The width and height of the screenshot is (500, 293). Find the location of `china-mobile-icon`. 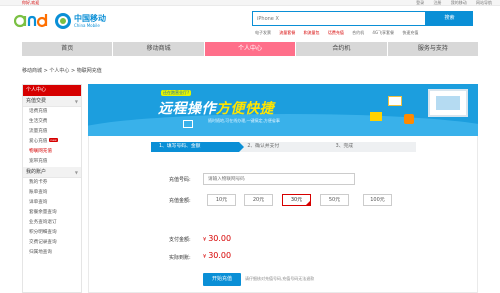

china-mobile-icon is located at coordinates (63, 21).